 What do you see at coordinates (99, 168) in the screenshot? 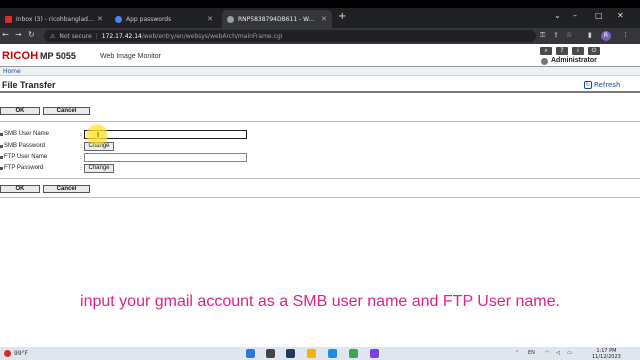
I see `ftp-password-change-button: Change` at bounding box center [99, 168].